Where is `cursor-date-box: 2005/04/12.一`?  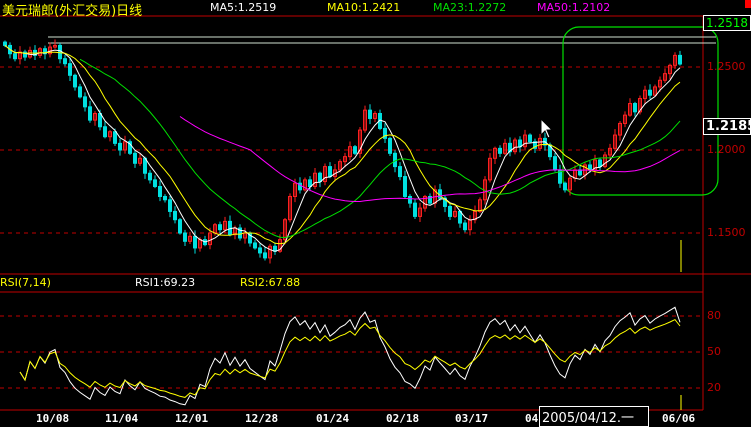 cursor-date-box: 2005/04/12.一 is located at coordinates (594, 416).